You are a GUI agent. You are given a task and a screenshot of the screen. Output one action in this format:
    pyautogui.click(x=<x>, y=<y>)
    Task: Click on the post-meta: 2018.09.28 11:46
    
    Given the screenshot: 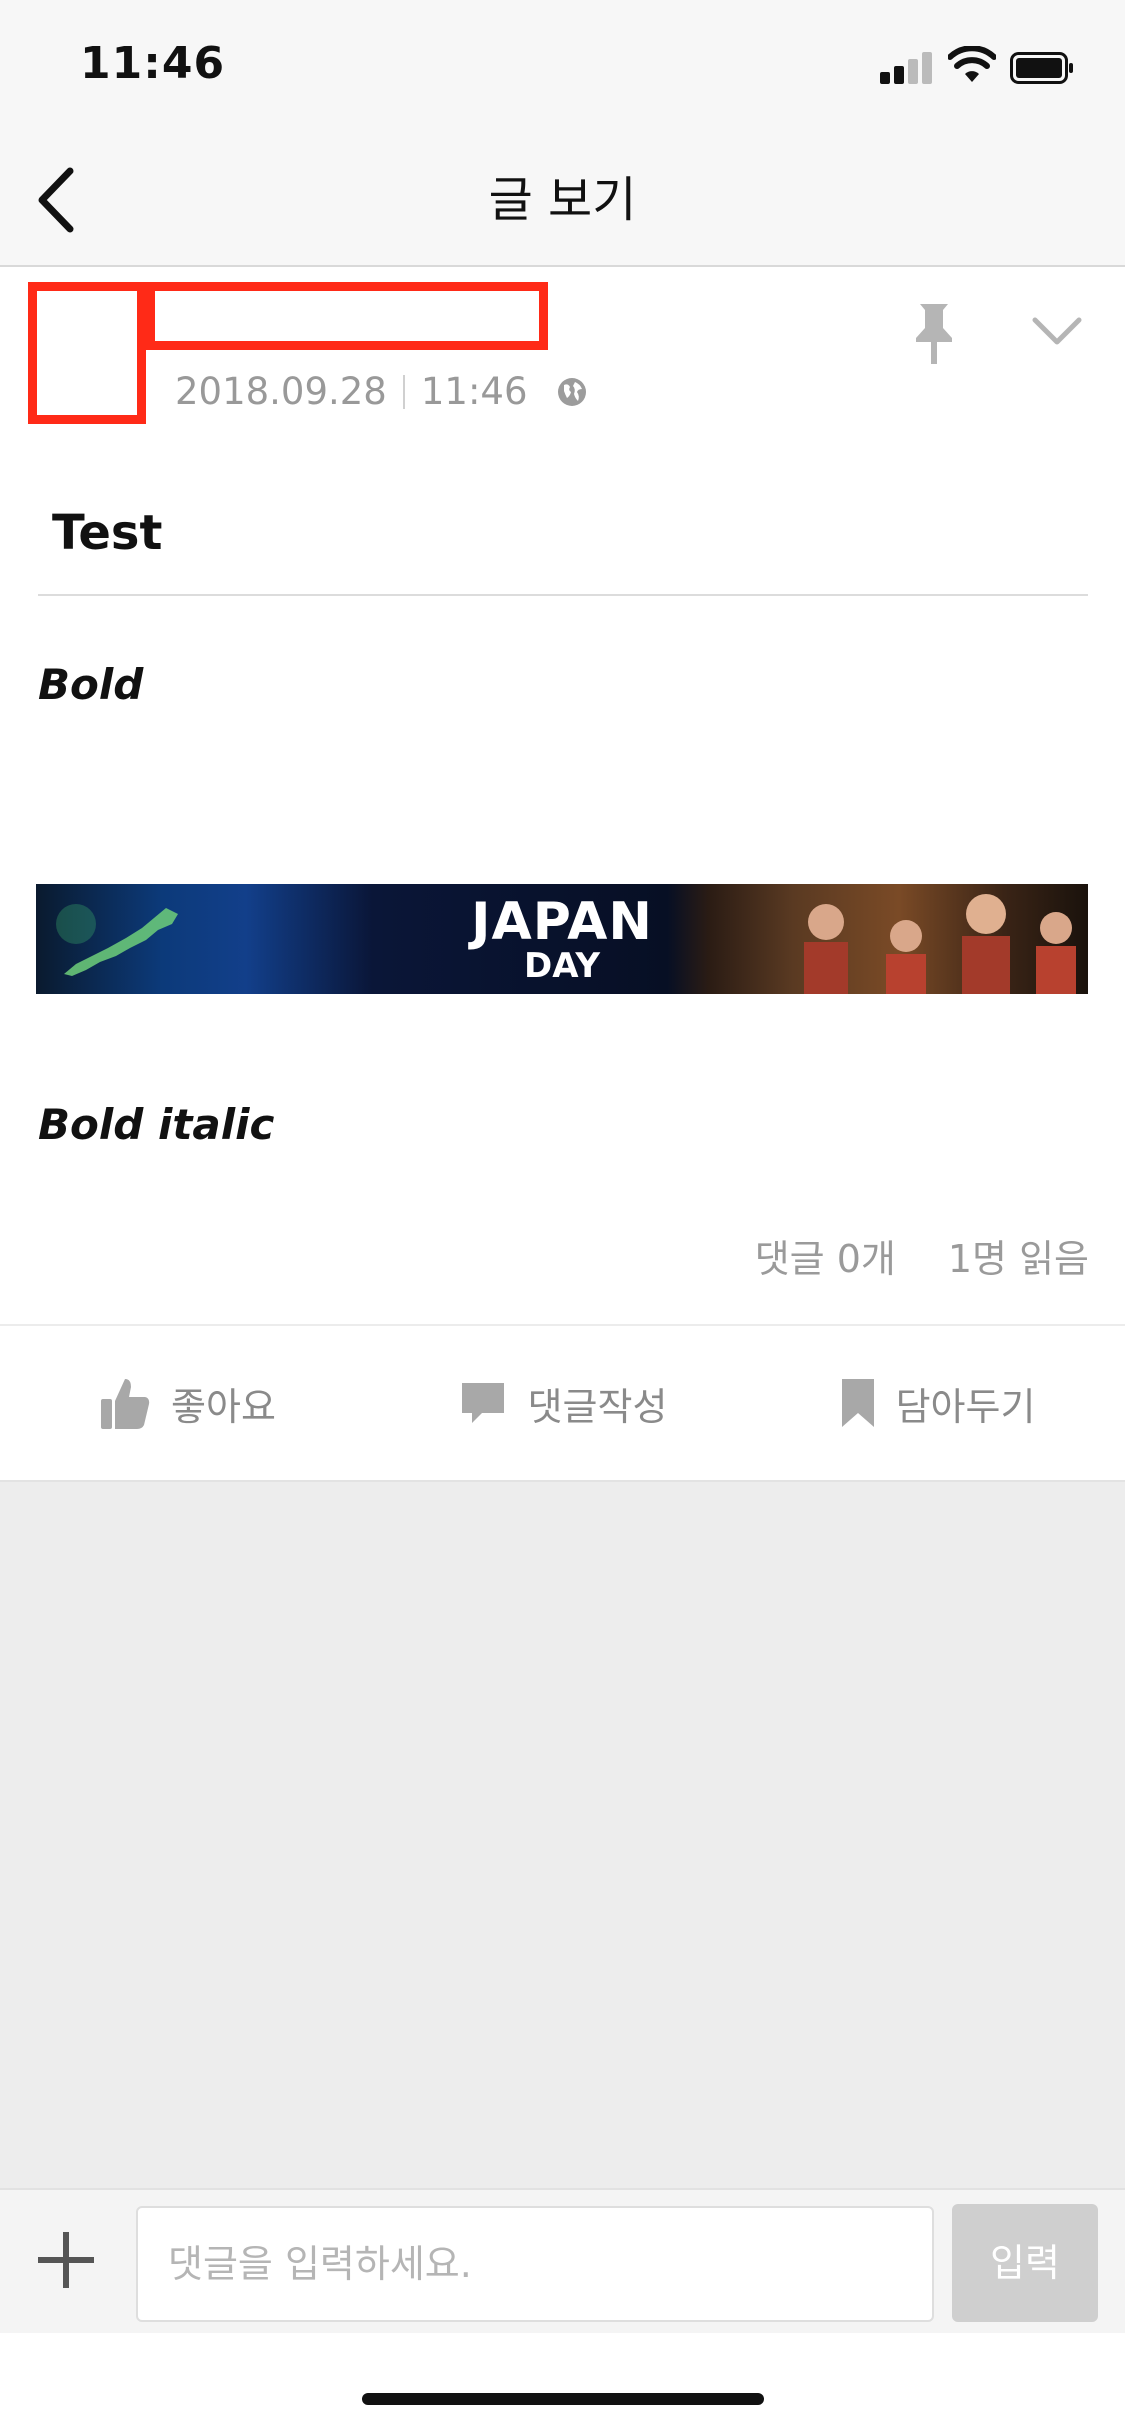 What is the action you would take?
    pyautogui.click(x=381, y=391)
    